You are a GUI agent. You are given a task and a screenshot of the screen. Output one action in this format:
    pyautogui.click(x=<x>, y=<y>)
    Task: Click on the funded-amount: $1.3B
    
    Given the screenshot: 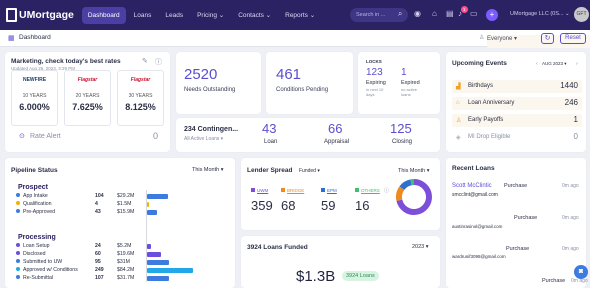 What is the action you would take?
    pyautogui.click(x=316, y=276)
    